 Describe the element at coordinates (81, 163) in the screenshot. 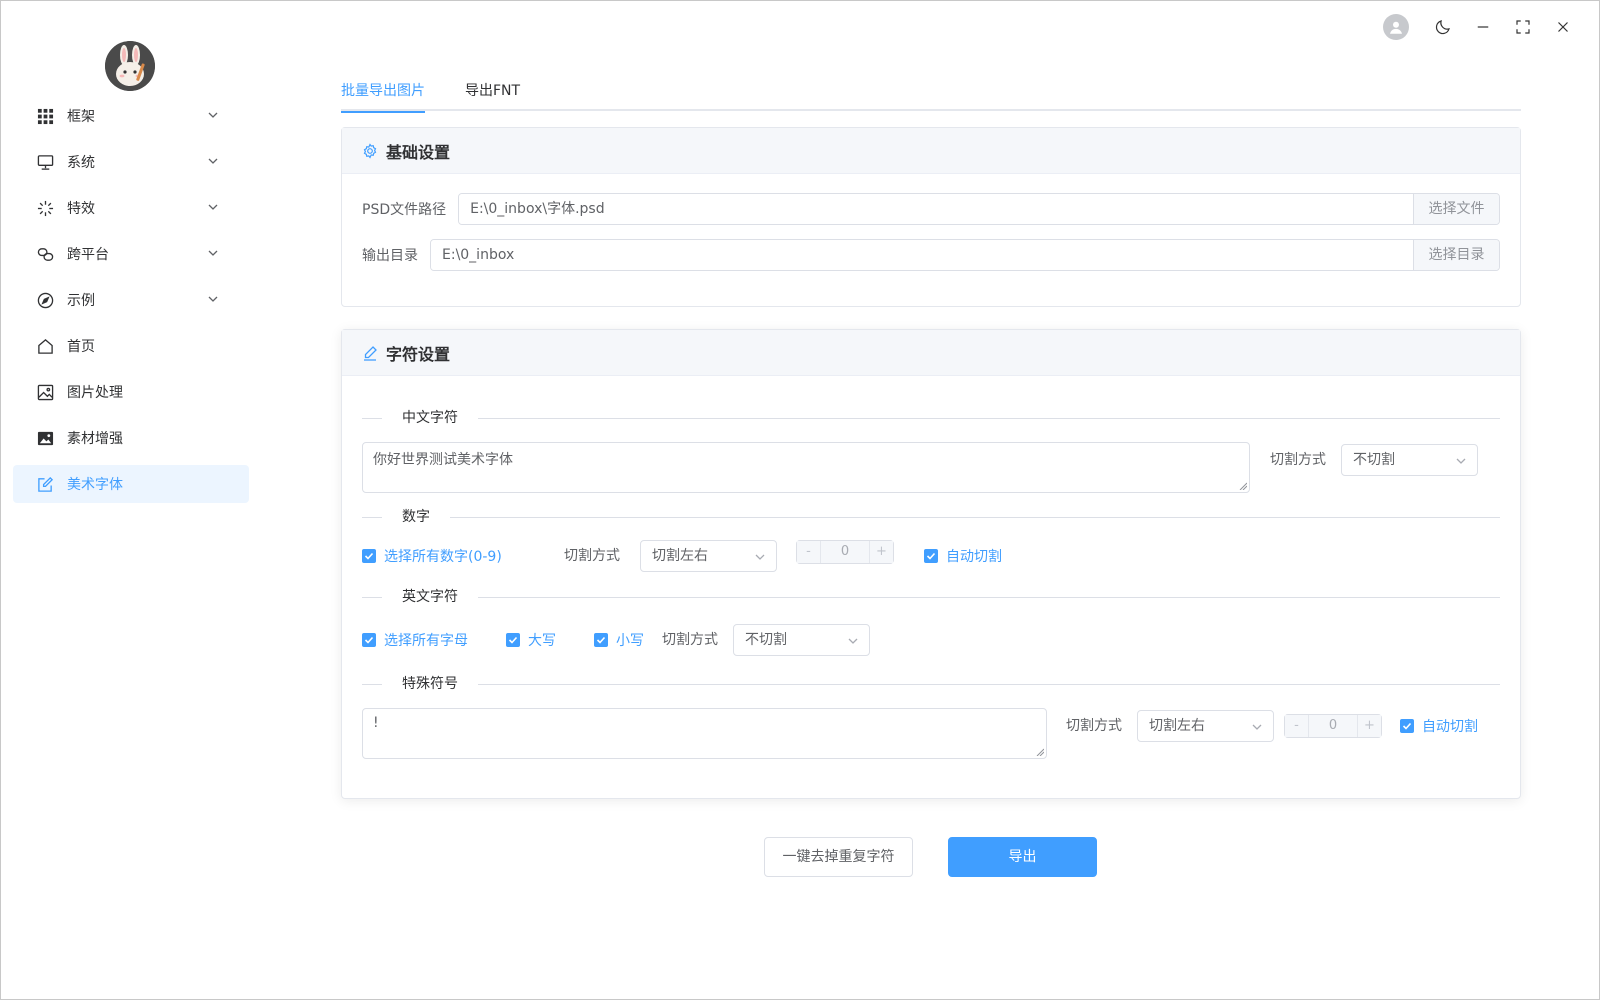

I see `sidebar-item-label: 系统` at that location.